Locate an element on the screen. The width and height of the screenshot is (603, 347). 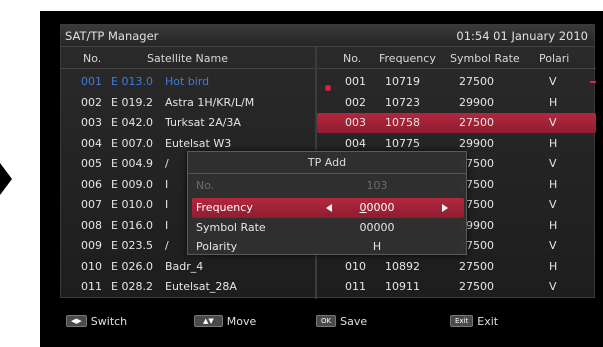
frequency-field: Frequency 00000 is located at coordinates (328, 208).